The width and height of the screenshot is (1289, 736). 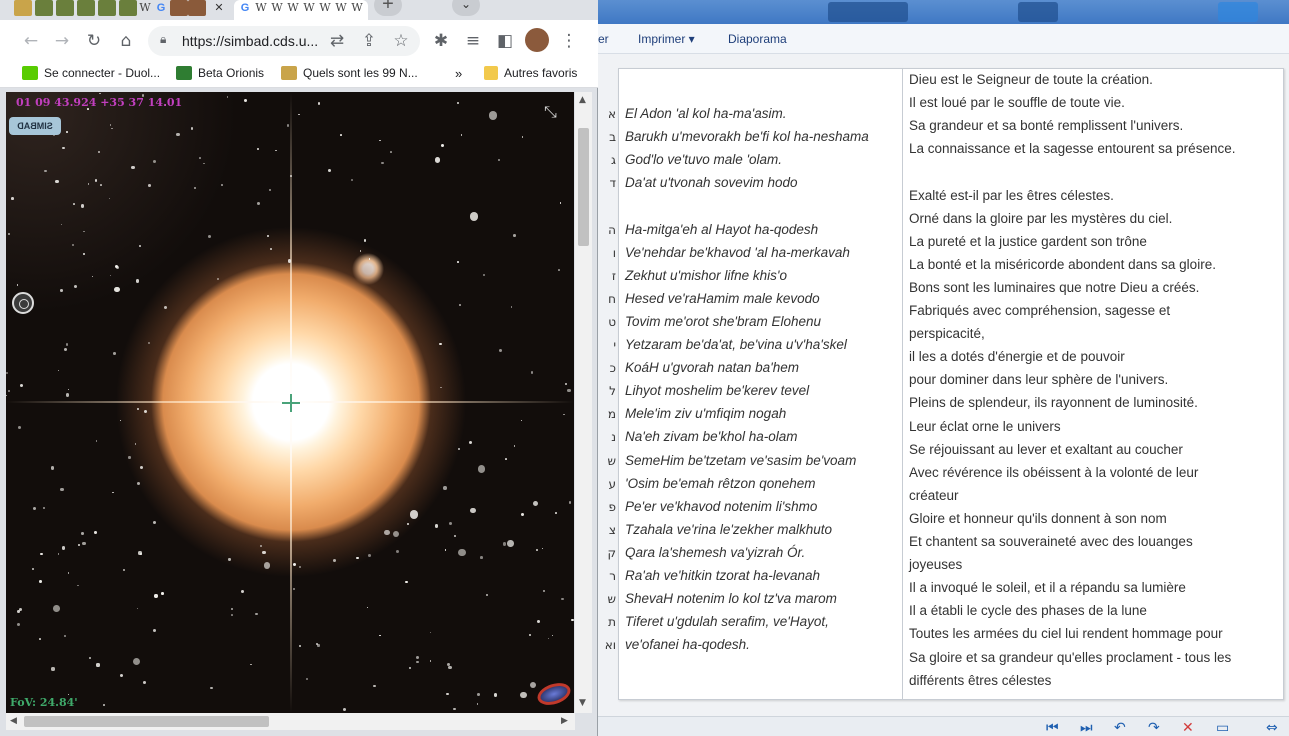 What do you see at coordinates (582, 703) in the screenshot?
I see `scroll-down-icon: ▼` at bounding box center [582, 703].